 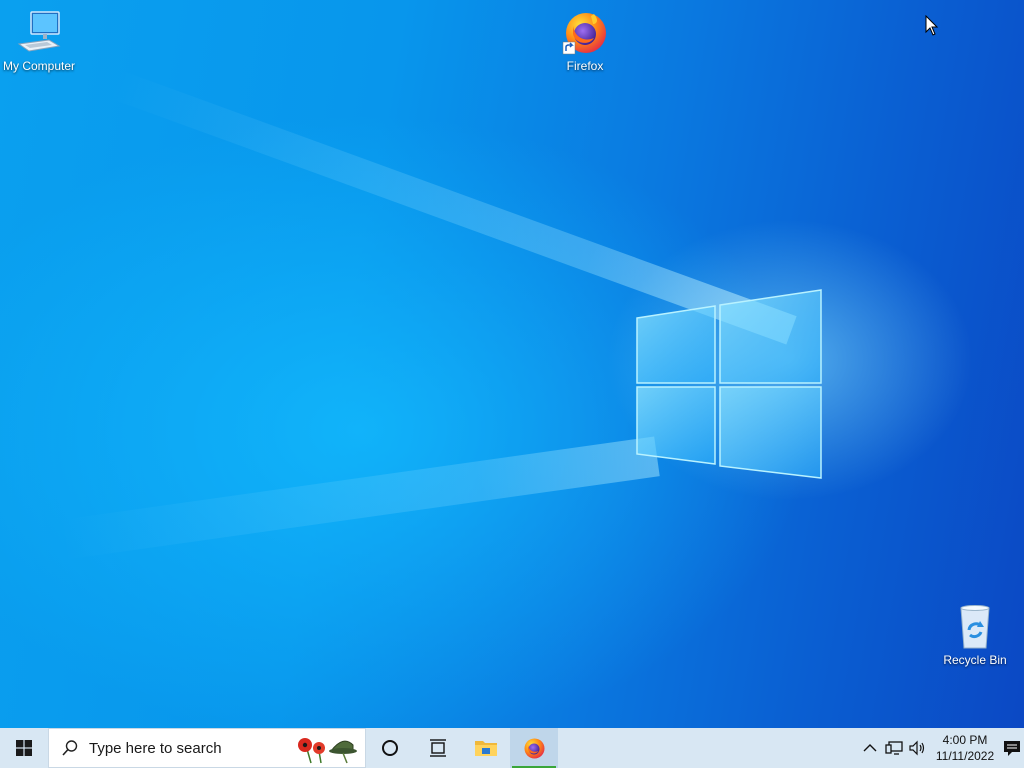 I want to click on wallpaper-windows-logo, so click(x=729, y=384).